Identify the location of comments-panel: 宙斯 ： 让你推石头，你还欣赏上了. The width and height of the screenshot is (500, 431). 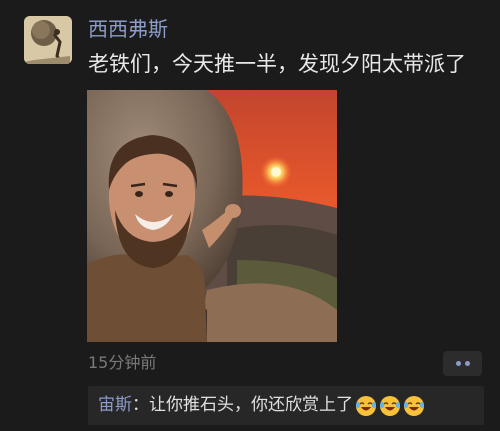
(286, 405).